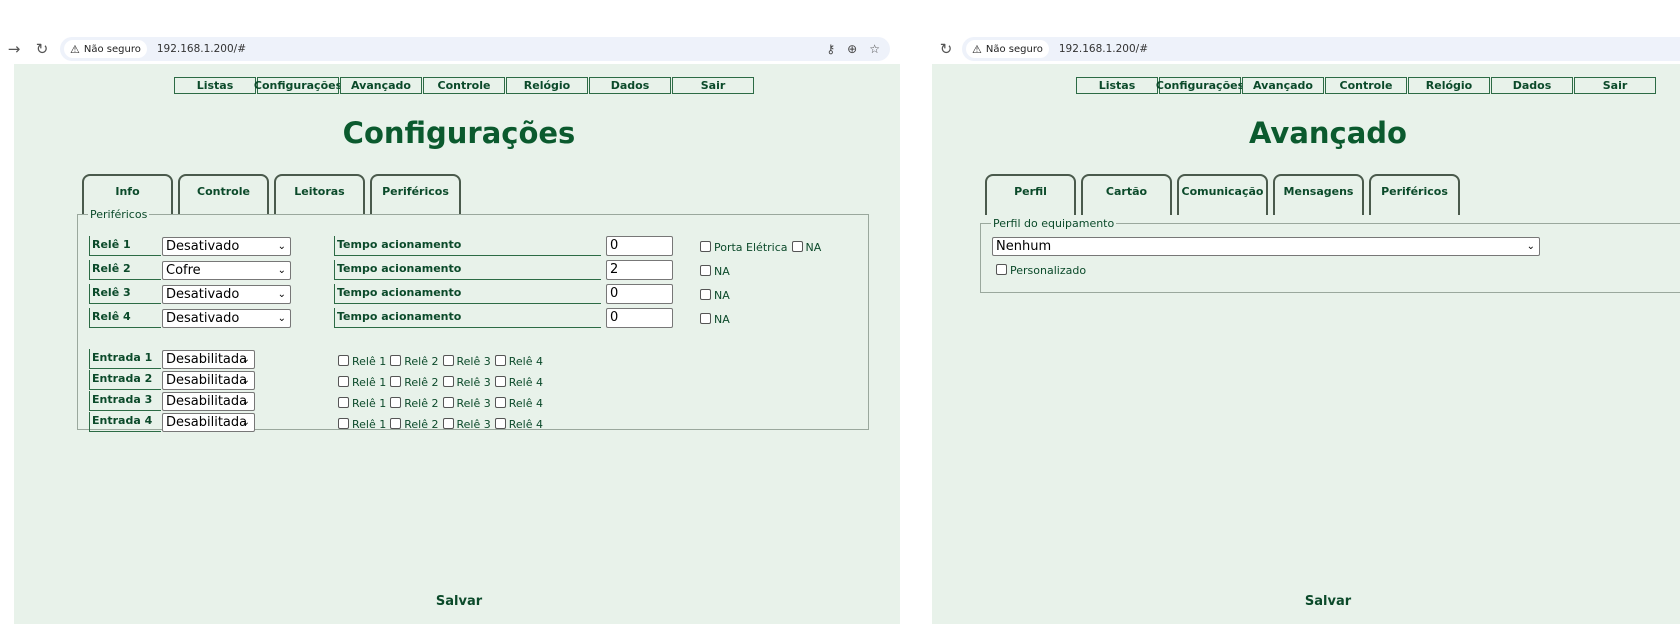  What do you see at coordinates (226, 318) in the screenshot?
I see `rele-4-mode-select: Desativado ⌄` at bounding box center [226, 318].